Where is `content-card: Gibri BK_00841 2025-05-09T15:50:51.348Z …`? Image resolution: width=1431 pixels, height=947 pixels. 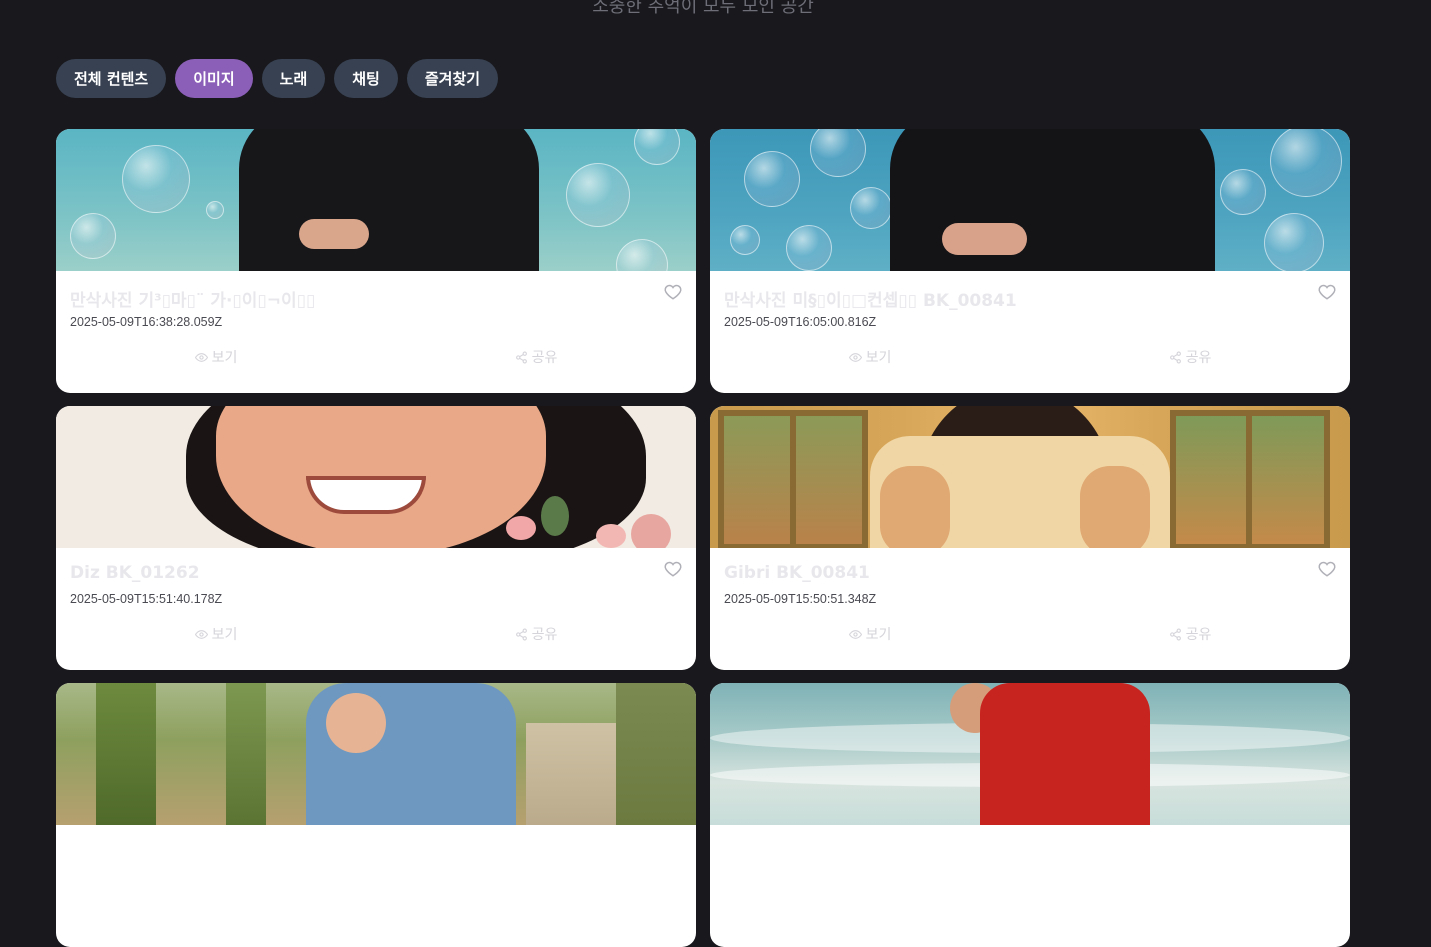 content-card: Gibri BK_00841 2025-05-09T15:50:51.348Z … is located at coordinates (1030, 538).